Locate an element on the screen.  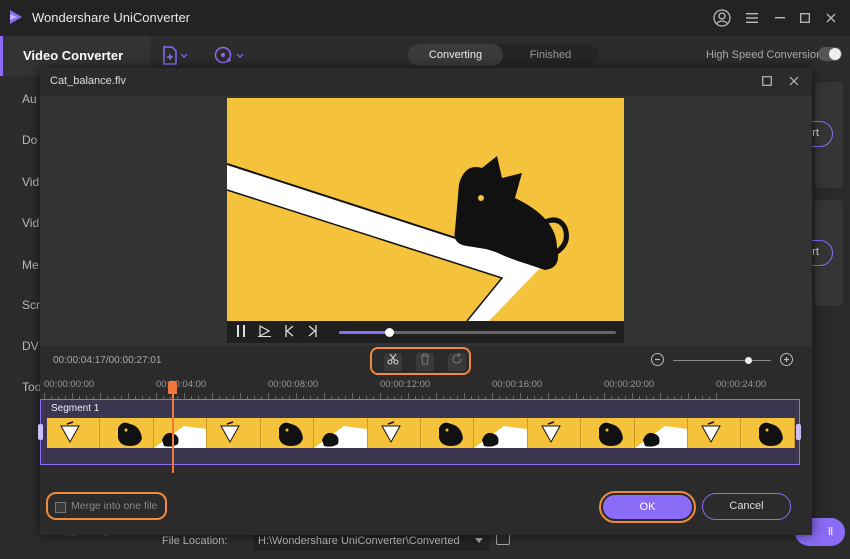
ruler-label: 00:00:04:00 is located at coordinates (181, 384).